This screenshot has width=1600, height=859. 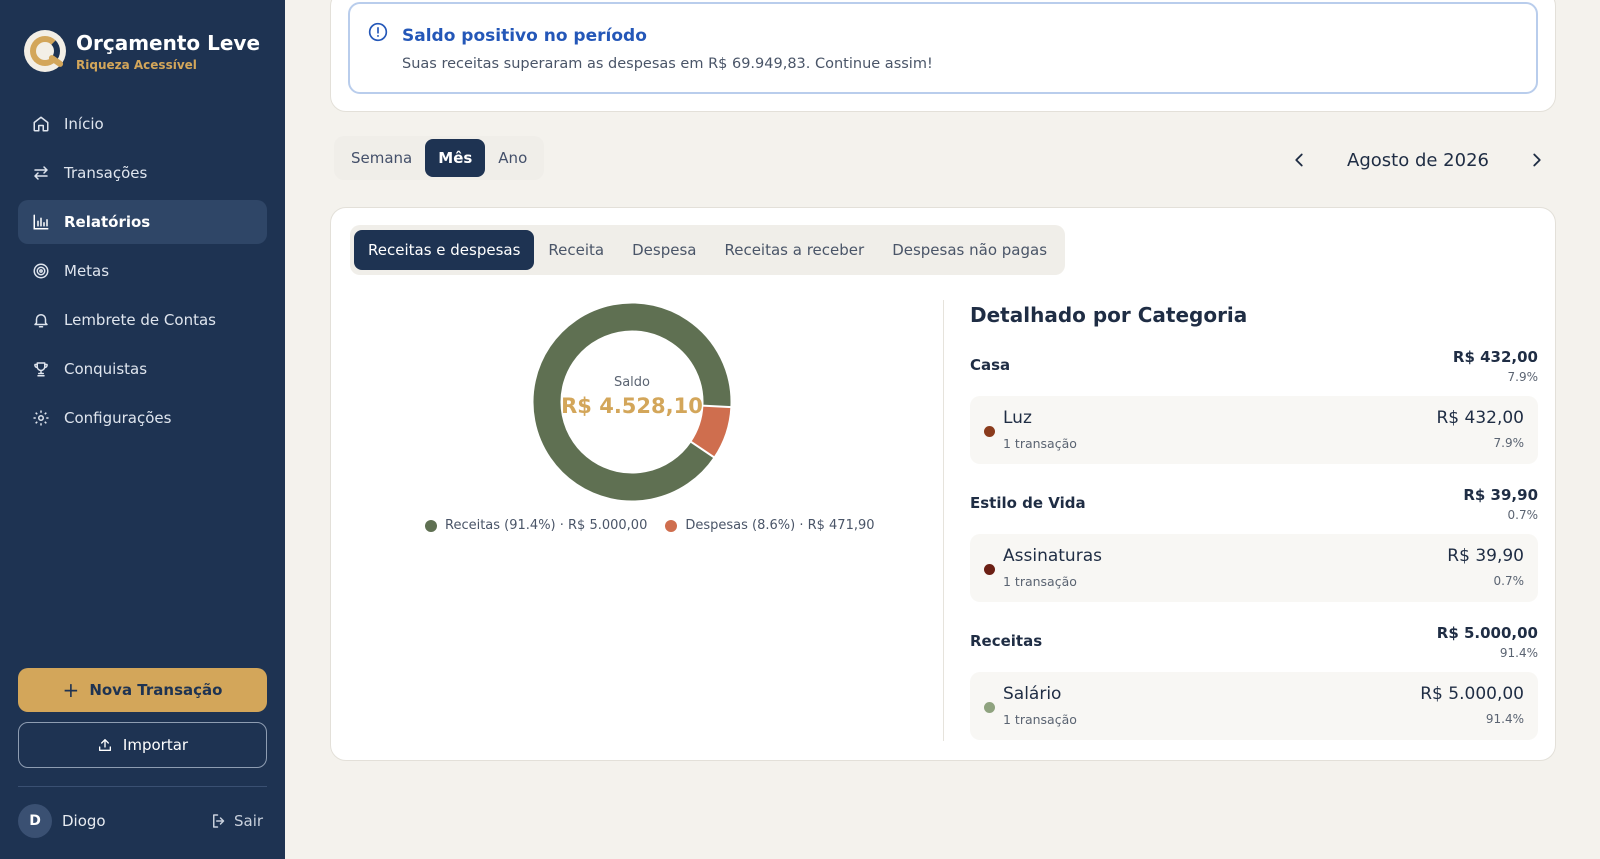 What do you see at coordinates (524, 36) in the screenshot?
I see `alert-title: Saldo positivo no período` at bounding box center [524, 36].